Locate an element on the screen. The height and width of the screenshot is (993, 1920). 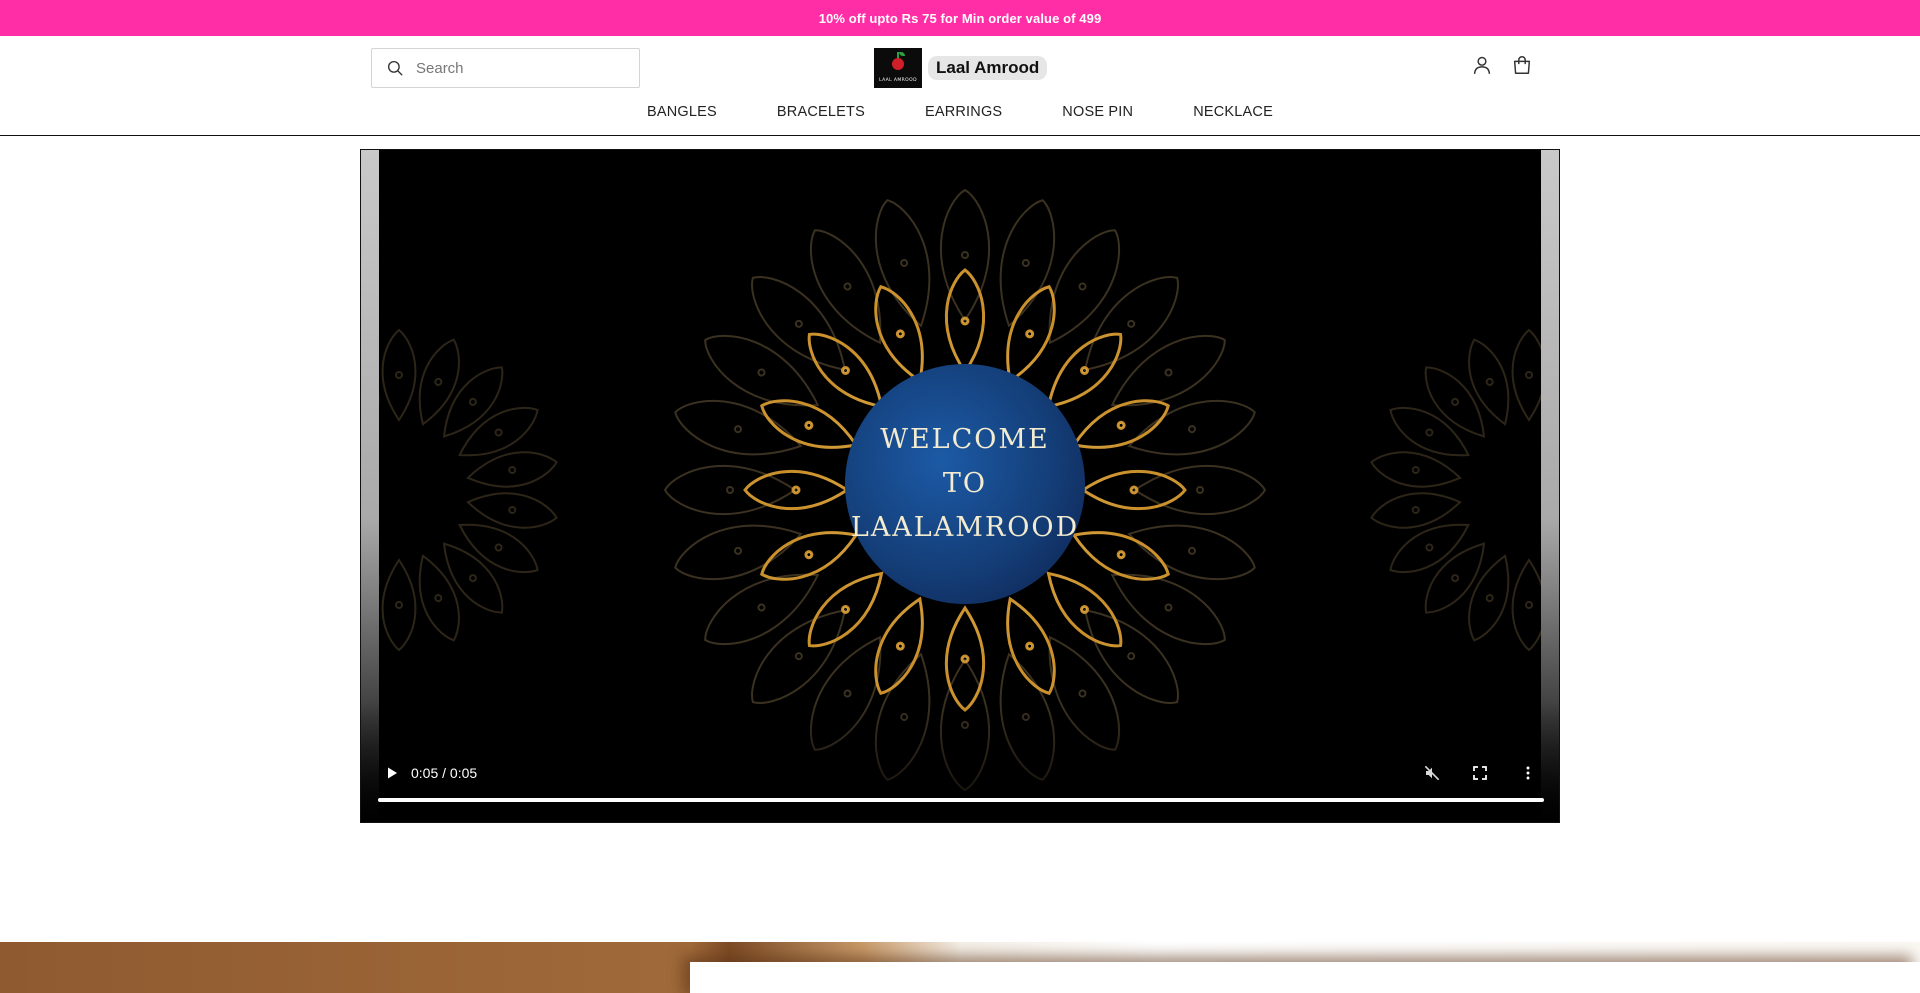
play-button is located at coordinates (392, 773).